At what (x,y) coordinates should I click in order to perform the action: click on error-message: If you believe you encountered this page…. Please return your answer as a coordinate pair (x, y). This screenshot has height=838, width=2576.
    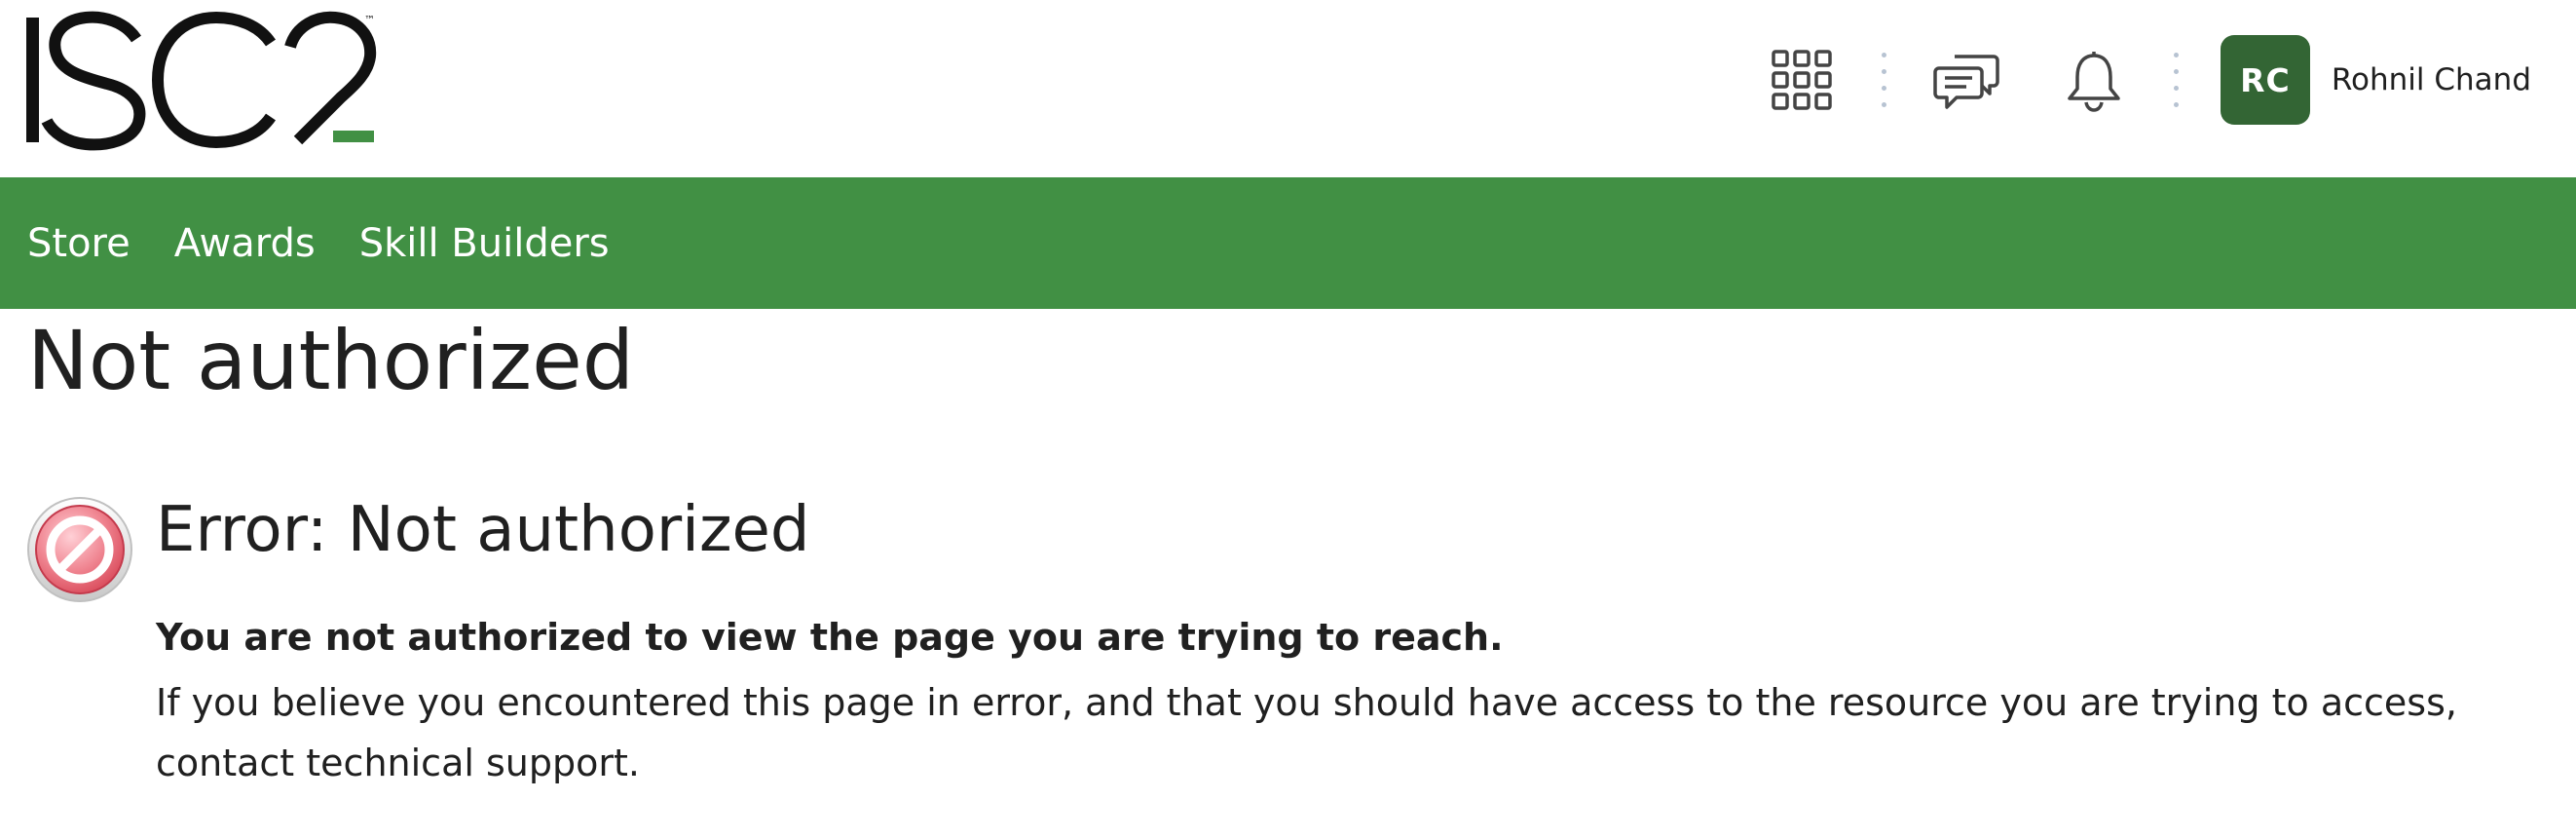
    Looking at the image, I should click on (1306, 732).